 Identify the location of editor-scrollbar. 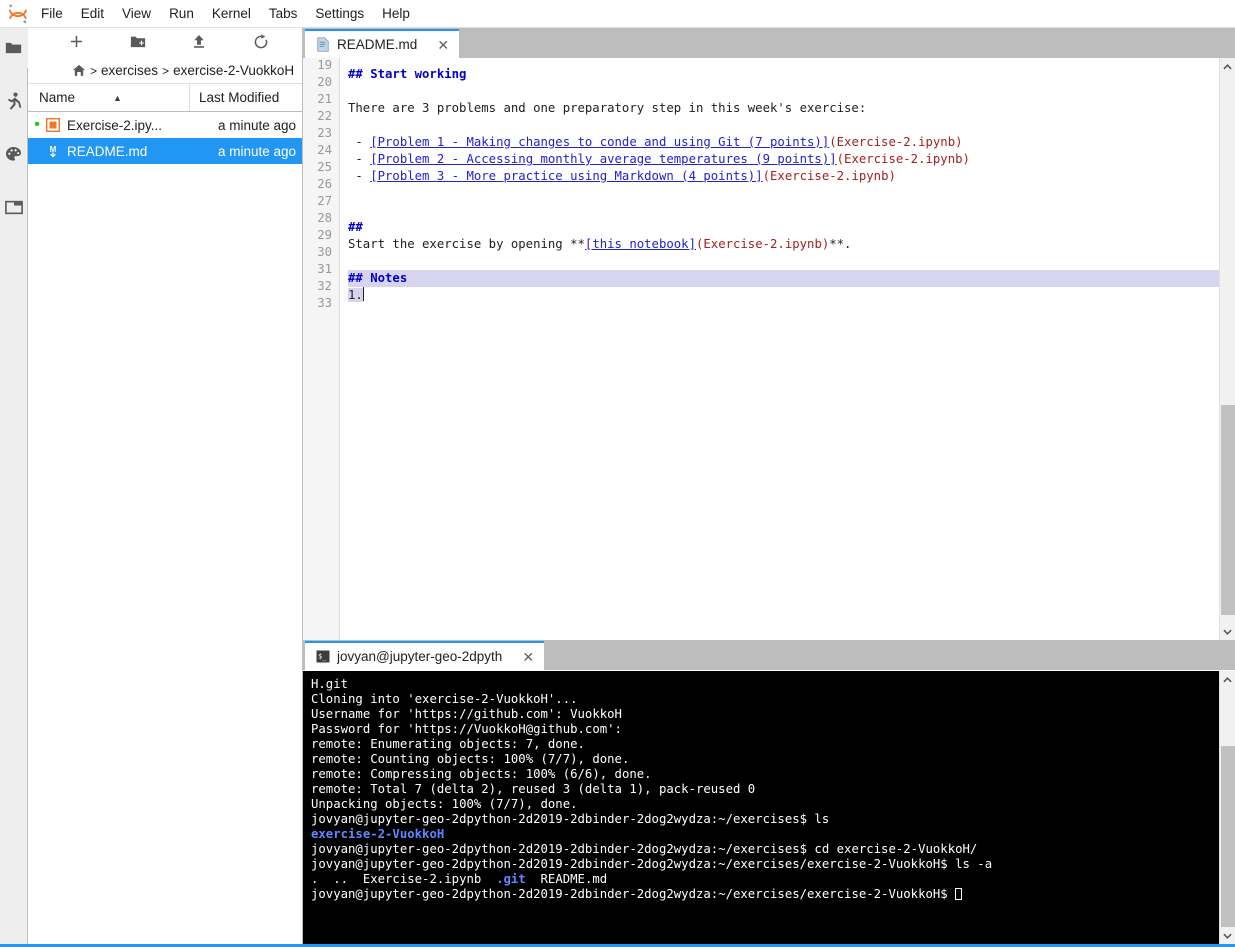
(1227, 349).